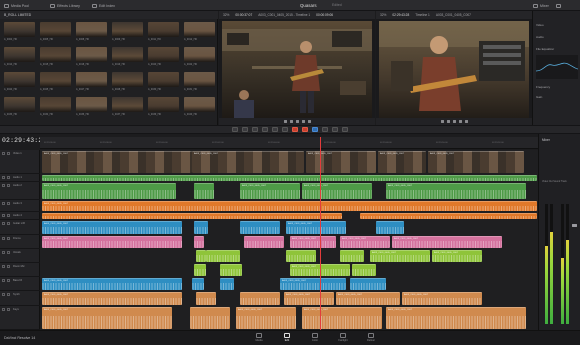  Describe the element at coordinates (454, 69) in the screenshot. I see `timeline-video-frame` at that location.